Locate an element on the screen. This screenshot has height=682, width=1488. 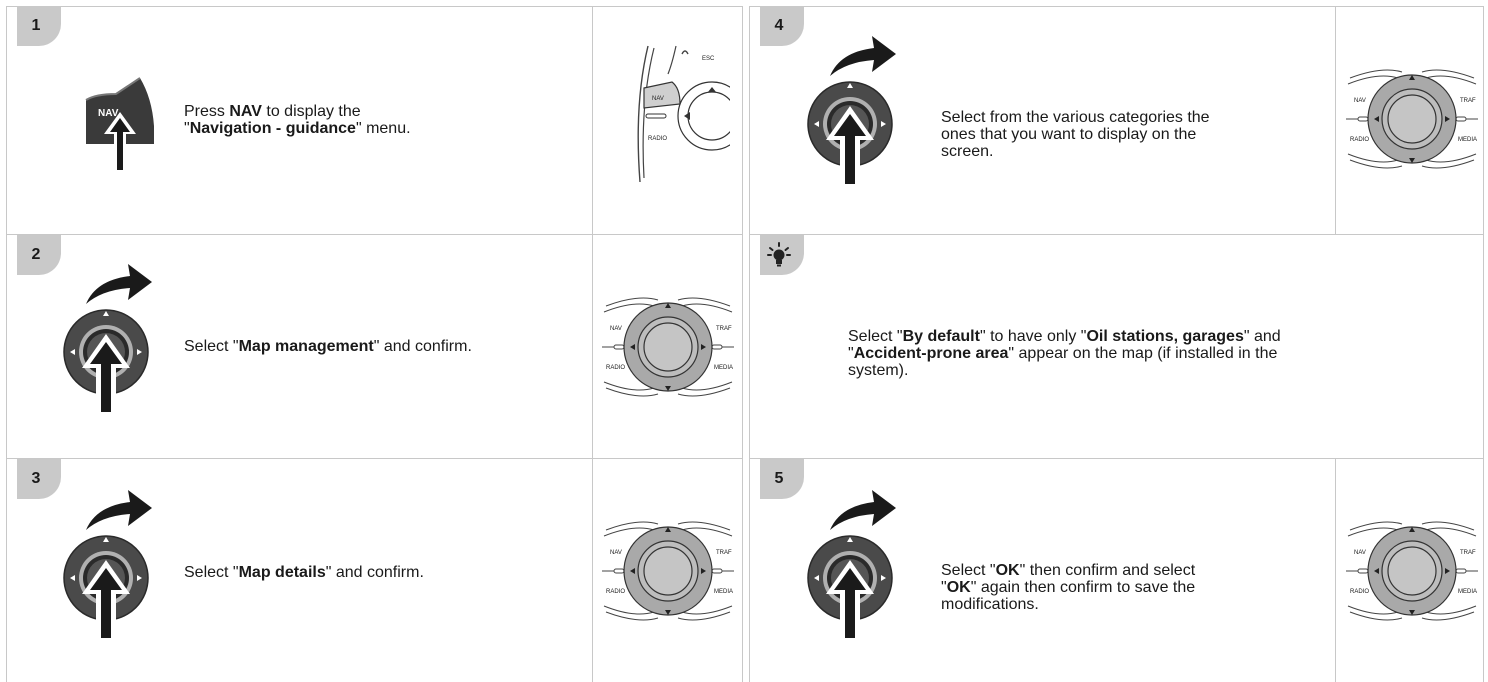
text-segment: screen. is located at coordinates (967, 151).